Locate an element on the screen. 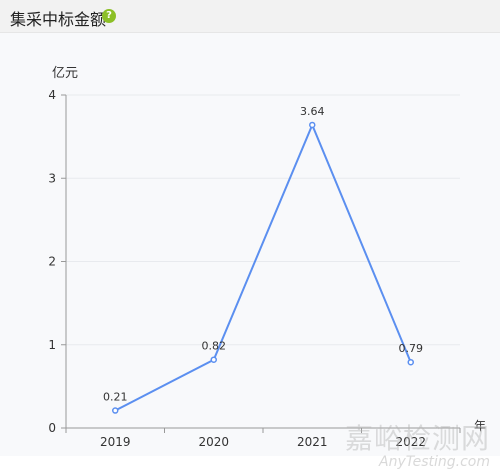 Image resolution: width=500 pixels, height=470 pixels. y-tick-label: 3 is located at coordinates (52, 178).